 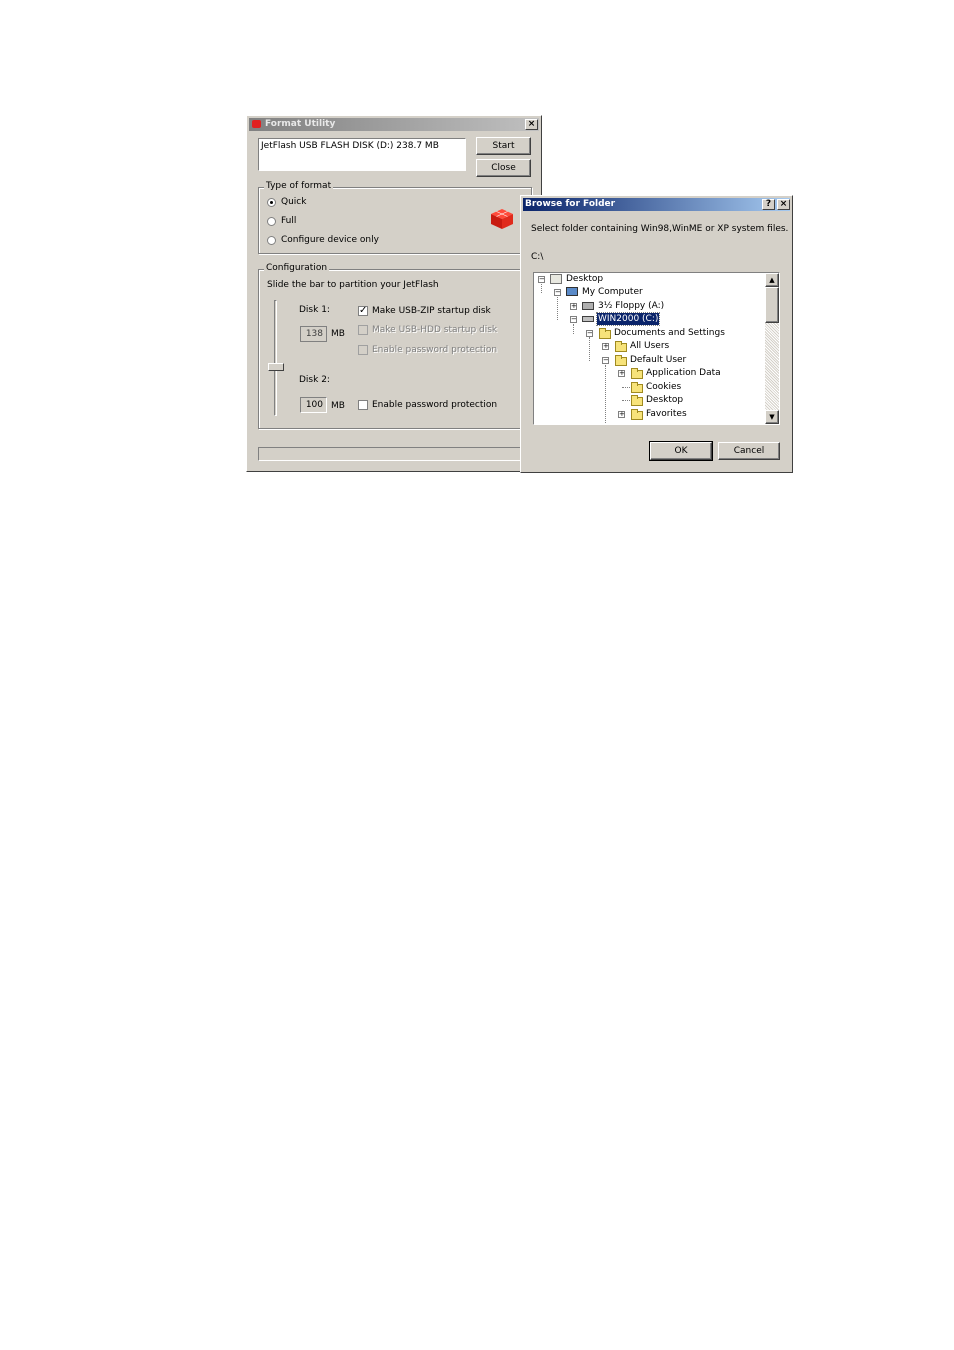 What do you see at coordinates (363, 311) in the screenshot?
I see `usb-zip-checkbox: ✓` at bounding box center [363, 311].